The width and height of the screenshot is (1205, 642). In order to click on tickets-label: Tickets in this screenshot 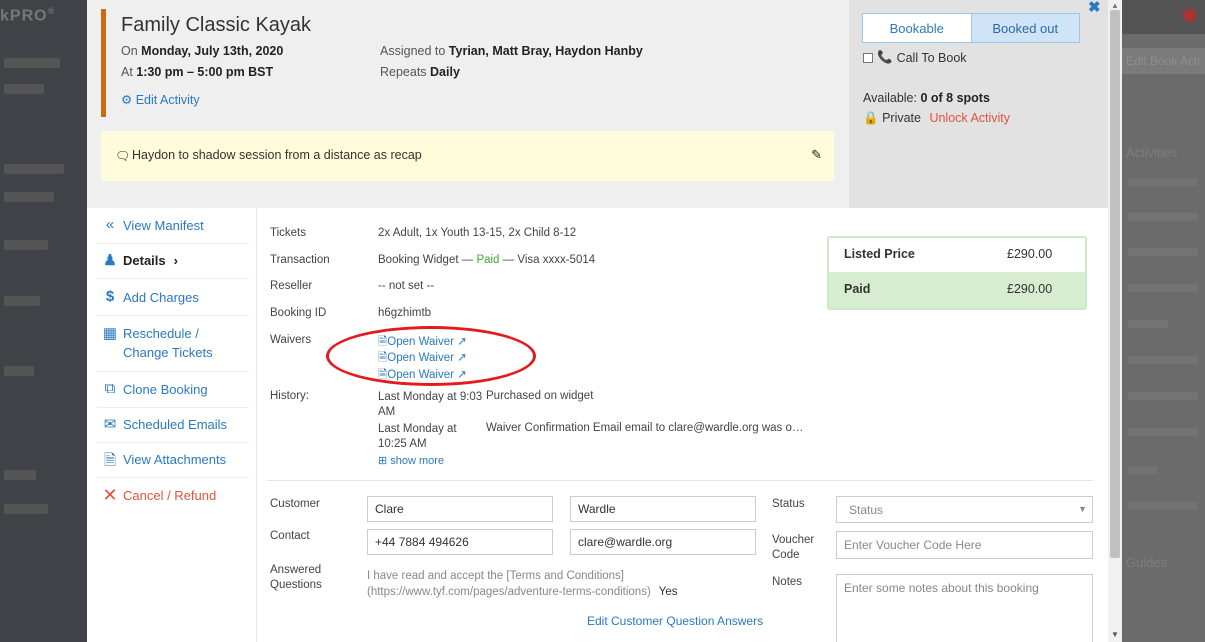, I will do `click(288, 233)`.